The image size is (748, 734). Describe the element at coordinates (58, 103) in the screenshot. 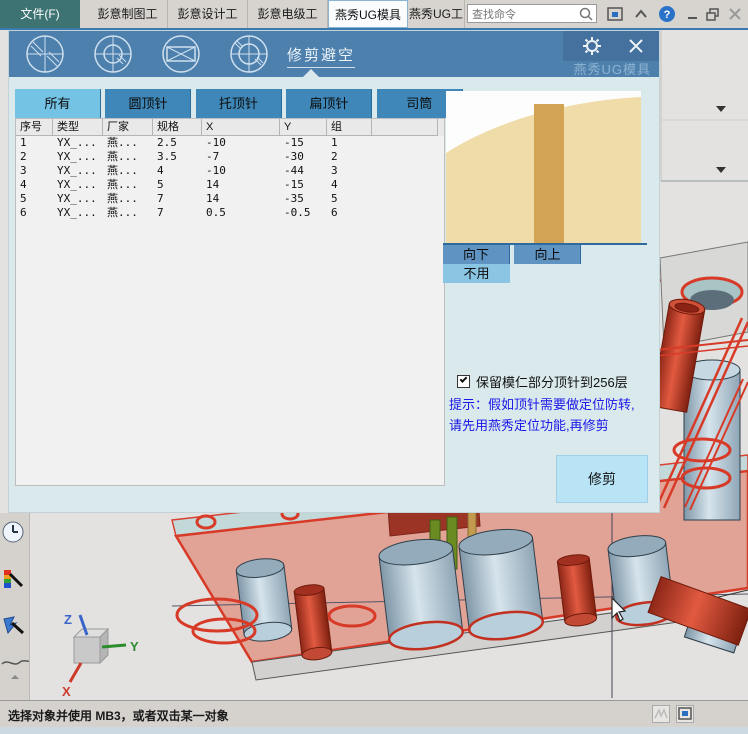

I see `tab-all: 所有` at that location.